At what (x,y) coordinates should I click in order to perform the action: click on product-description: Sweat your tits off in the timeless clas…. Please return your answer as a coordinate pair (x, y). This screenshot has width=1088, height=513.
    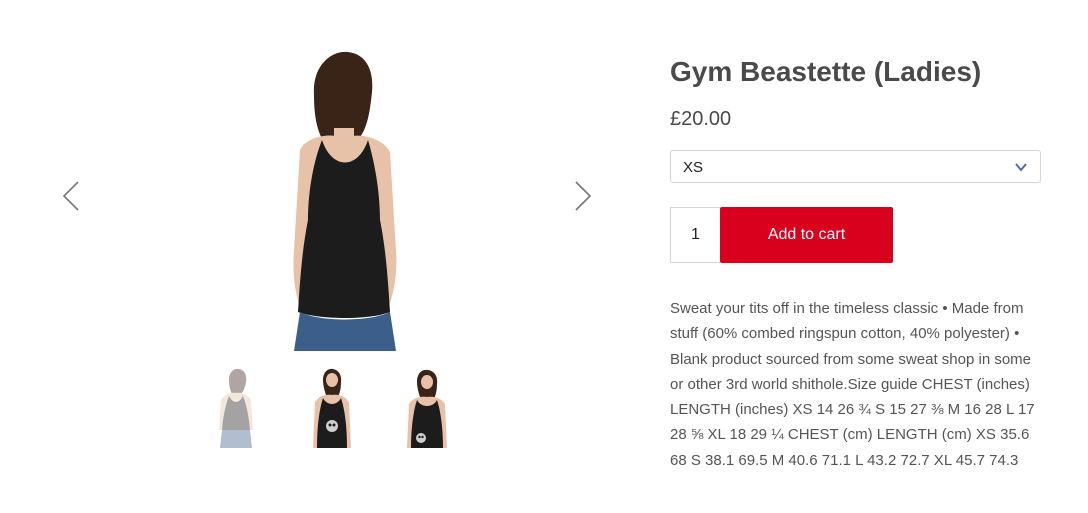
    Looking at the image, I should click on (852, 384).